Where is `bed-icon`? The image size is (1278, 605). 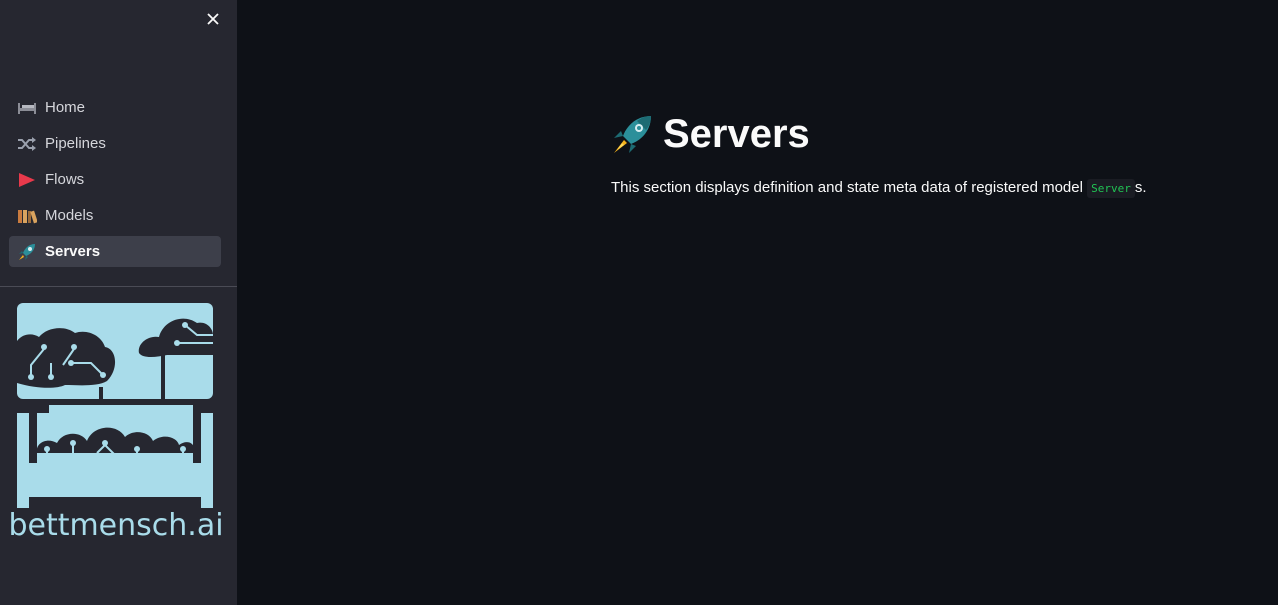 bed-icon is located at coordinates (27, 108).